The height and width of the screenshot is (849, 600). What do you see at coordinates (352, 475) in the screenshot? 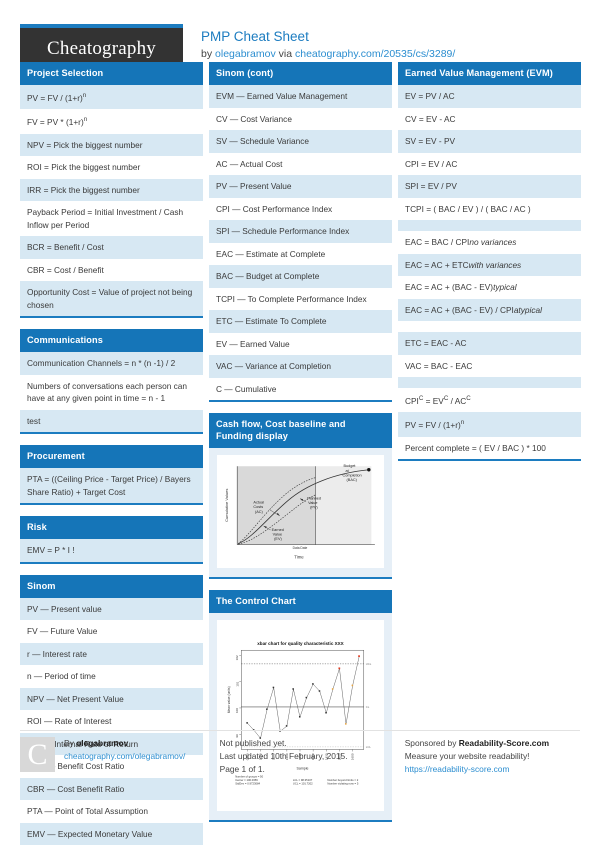
I see `svg-text: Completion` at bounding box center [352, 475].